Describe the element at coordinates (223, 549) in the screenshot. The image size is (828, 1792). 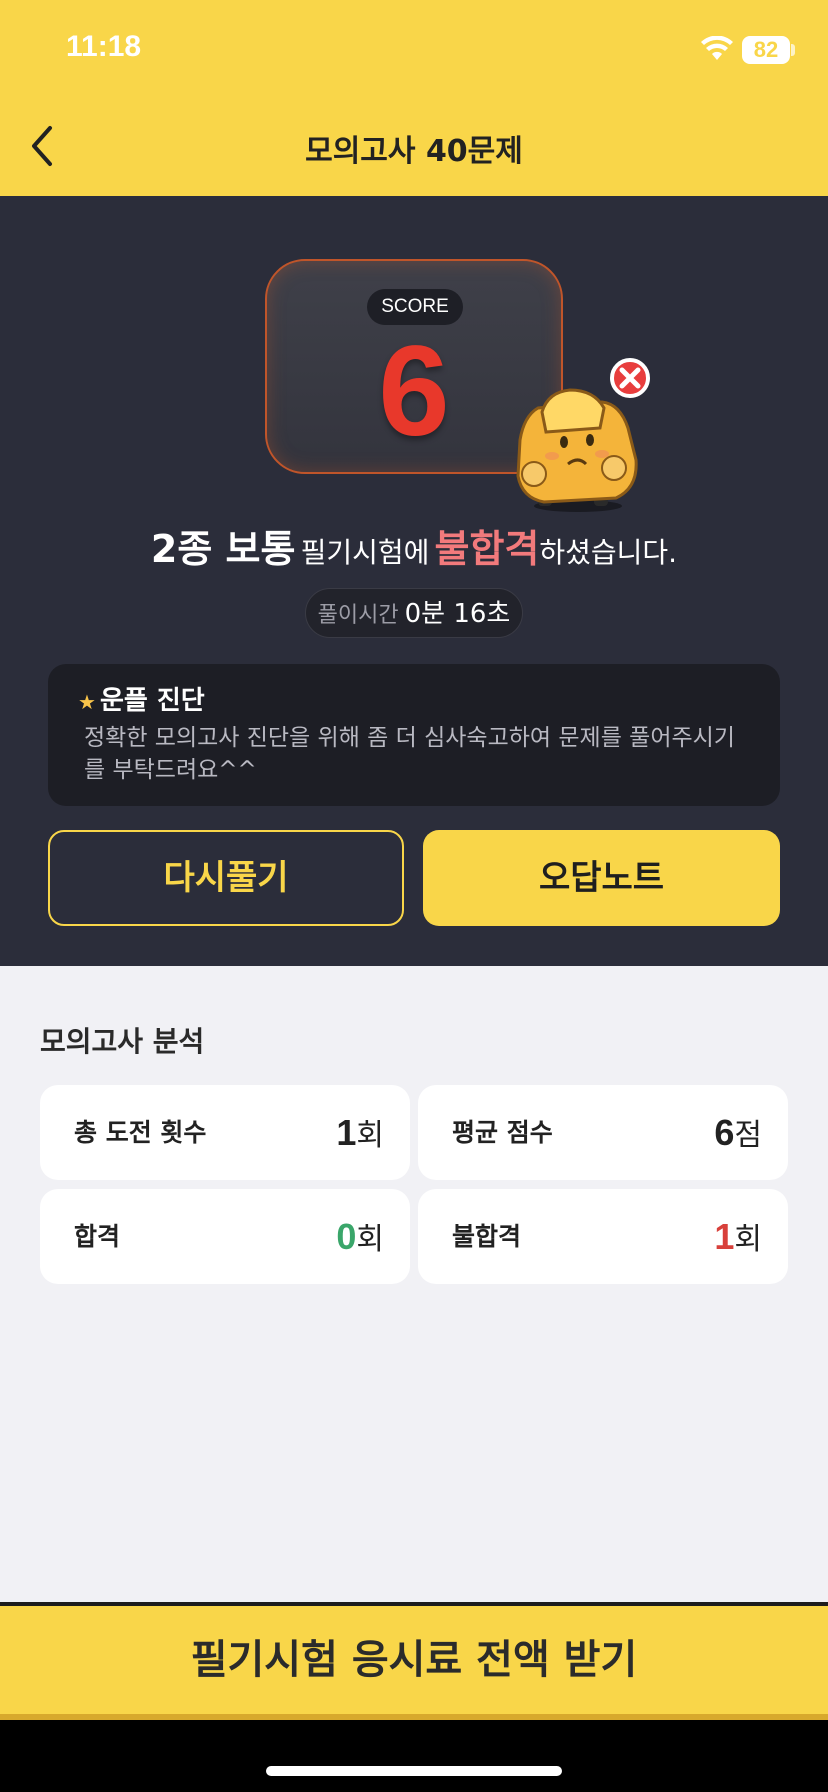
I see `license-type: 2종 보통` at that location.